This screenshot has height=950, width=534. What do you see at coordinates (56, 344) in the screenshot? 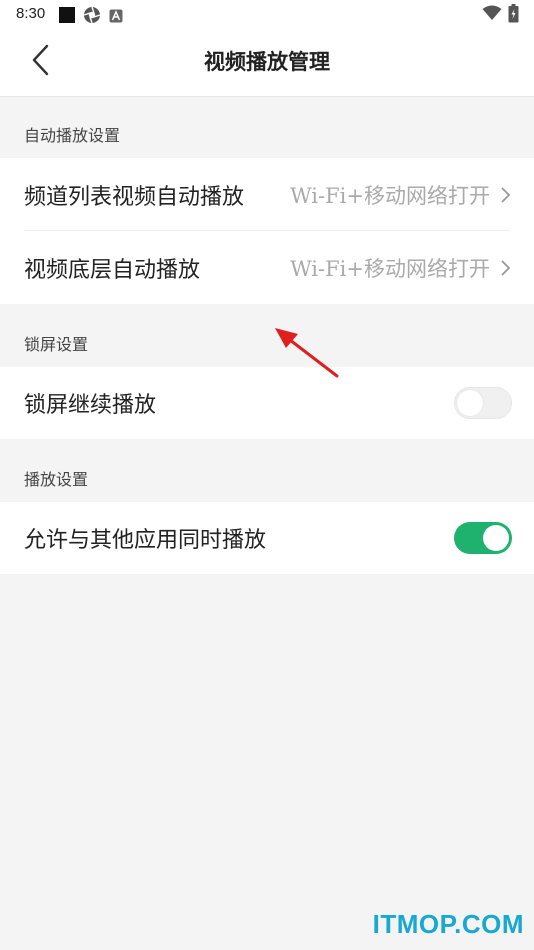
I see `section-header-lockscreen: 锁屏设置` at bounding box center [56, 344].